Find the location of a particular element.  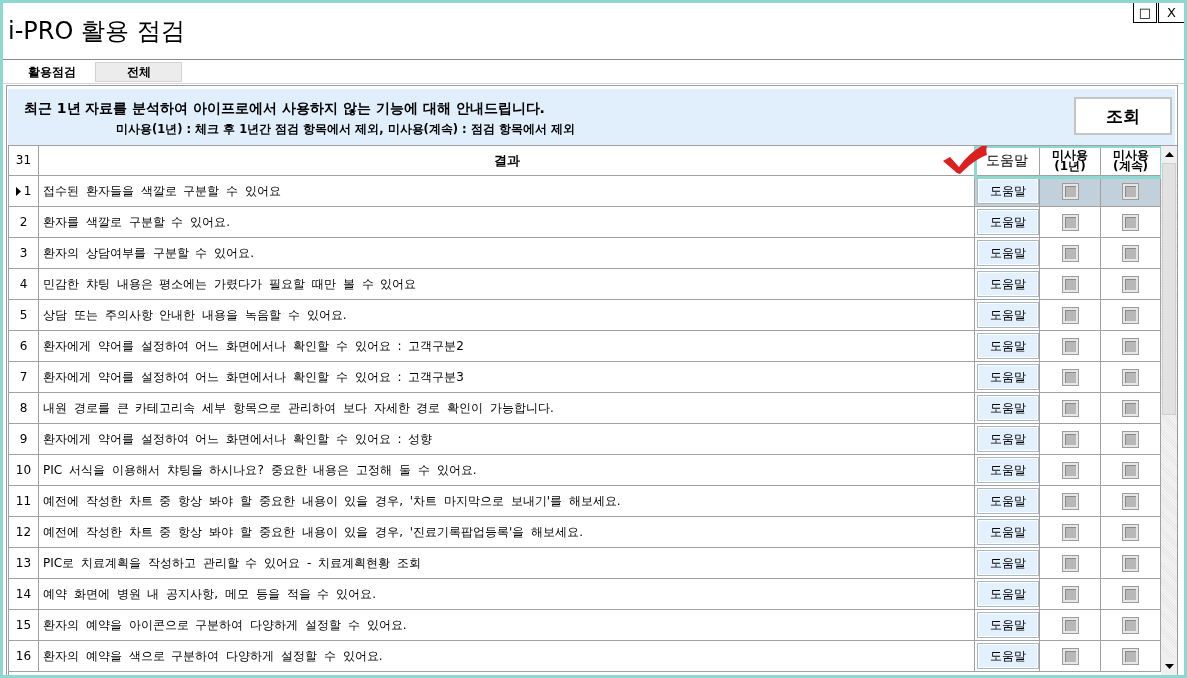

table-cell: 예약 화면에 병원 내 공지사항, 메모 등을 적을 수 있어요. is located at coordinates (507, 594).